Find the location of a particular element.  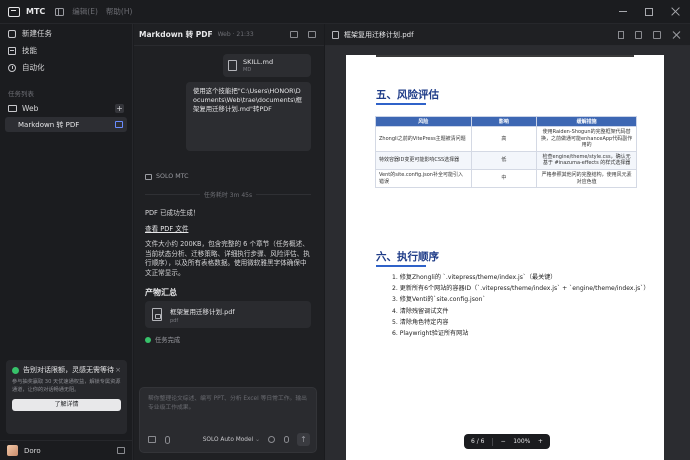

folder-web: Web + is located at coordinates (66, 108).